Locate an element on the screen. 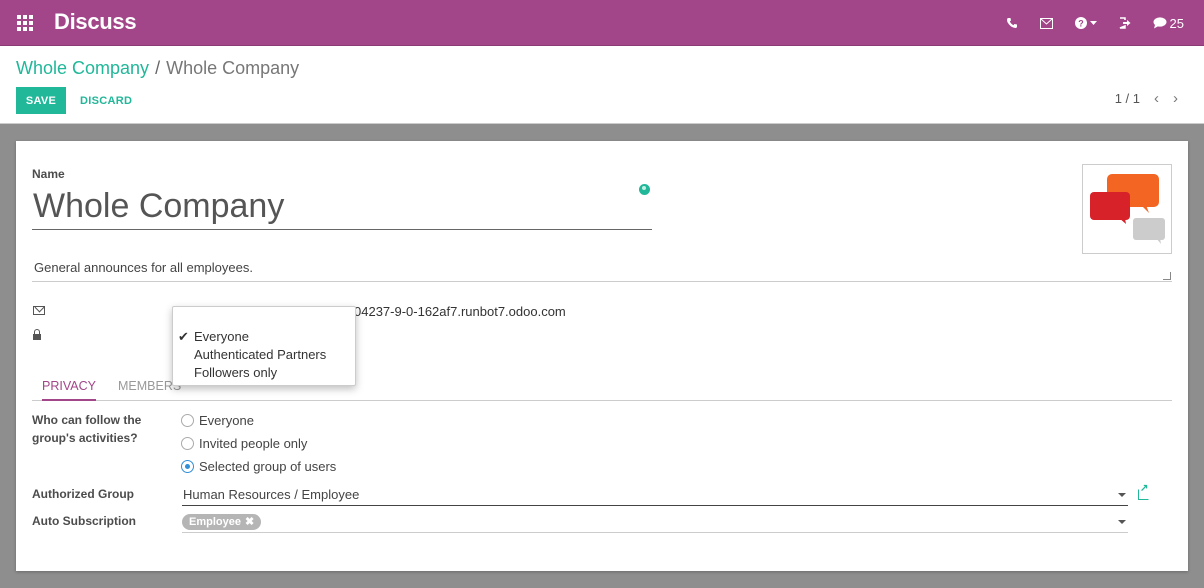 The image size is (1204, 588). radio-label: Selected group of users is located at coordinates (268, 466).